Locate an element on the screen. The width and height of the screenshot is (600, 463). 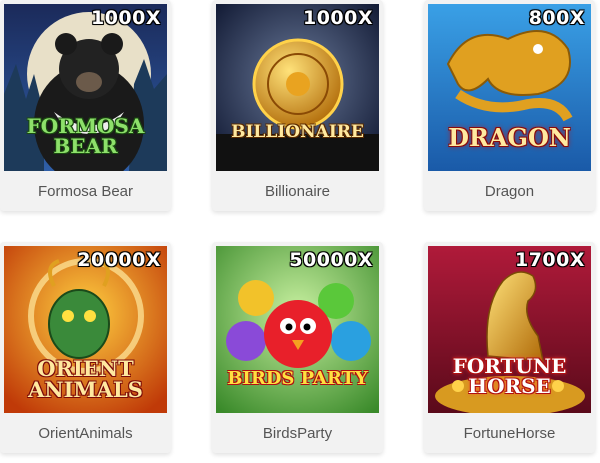
game-logo-line: DRAGON is located at coordinates (509, 137).